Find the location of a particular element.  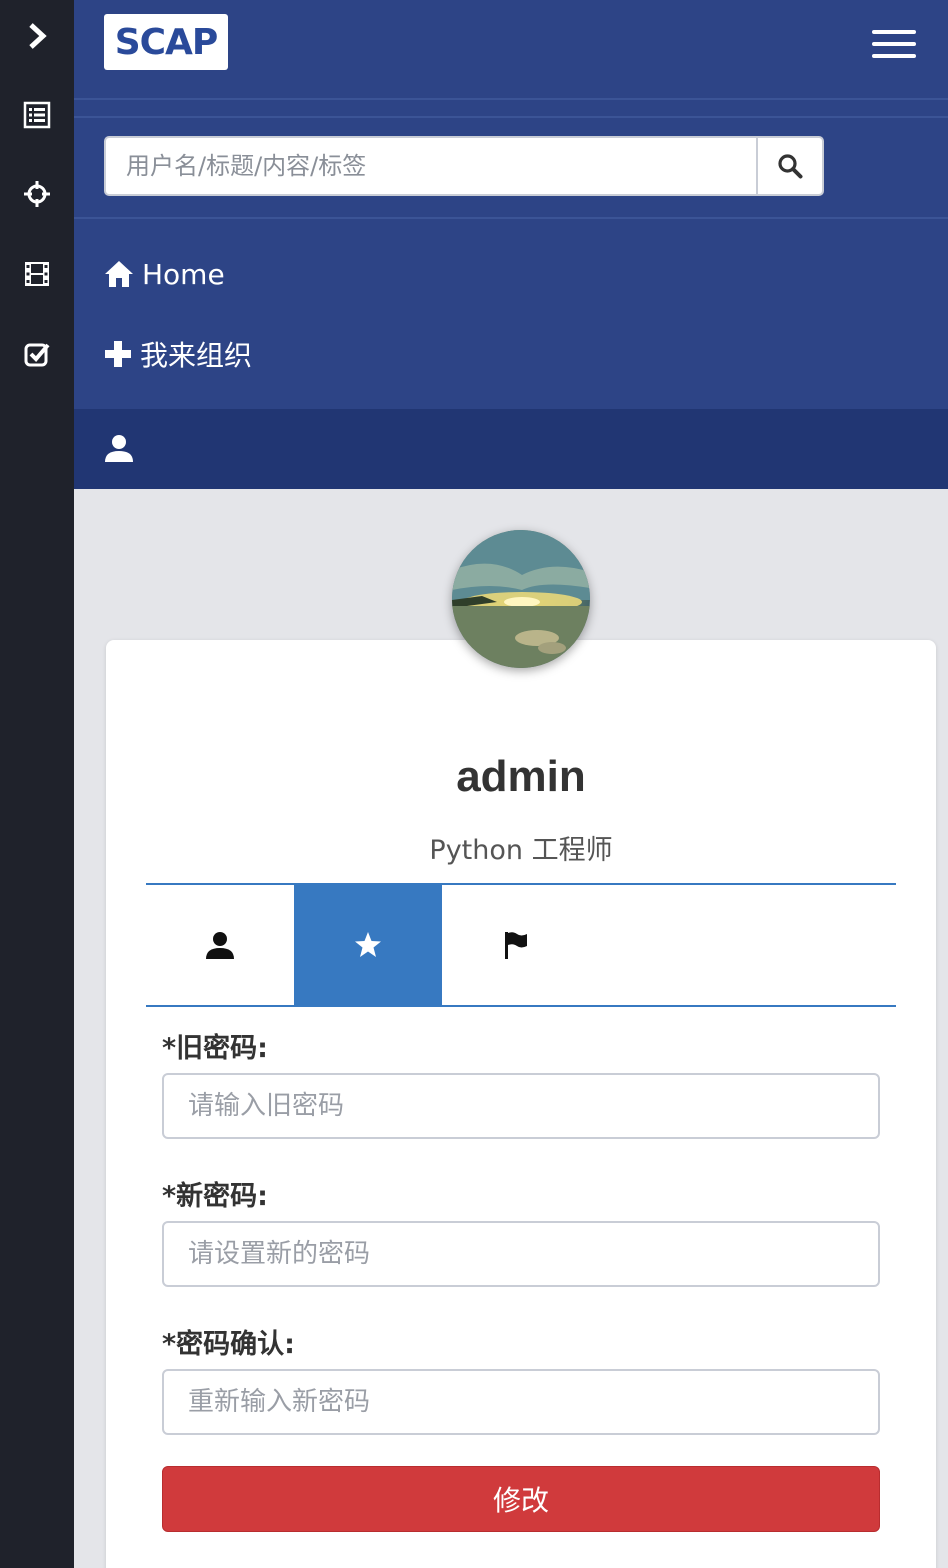

nav-home-label: Home is located at coordinates (183, 274).